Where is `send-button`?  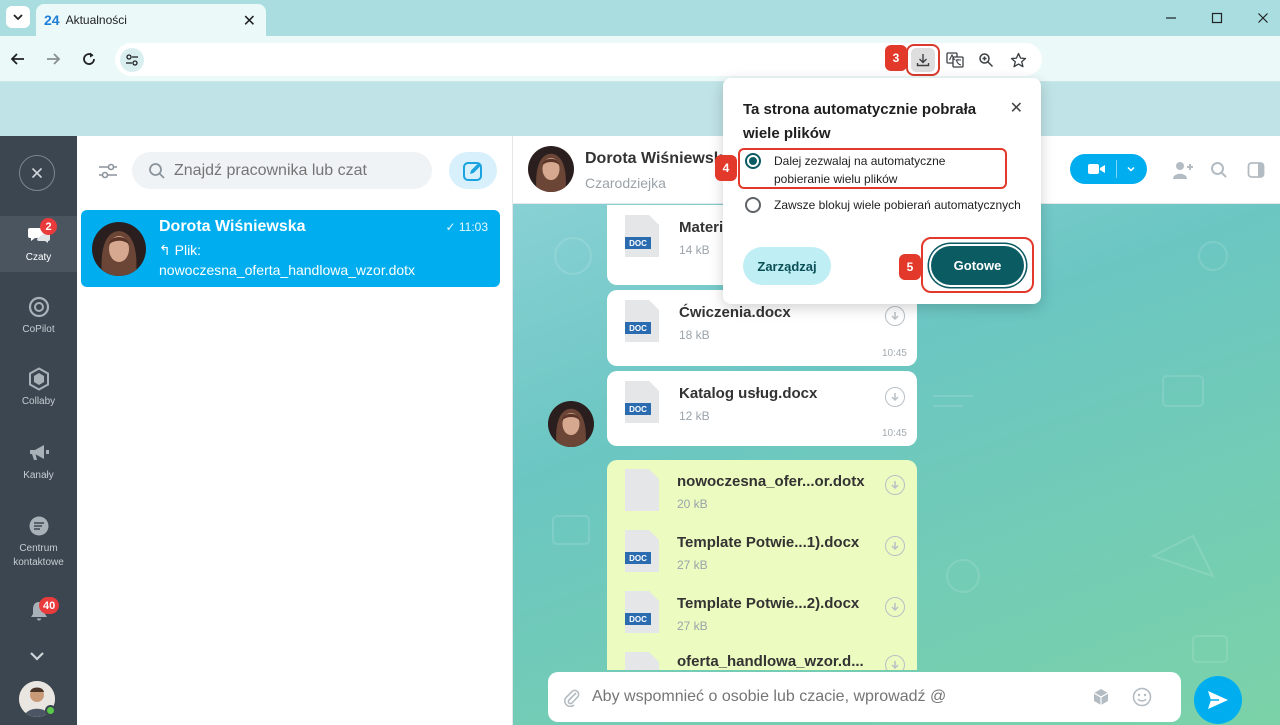
send-button is located at coordinates (1218, 700).